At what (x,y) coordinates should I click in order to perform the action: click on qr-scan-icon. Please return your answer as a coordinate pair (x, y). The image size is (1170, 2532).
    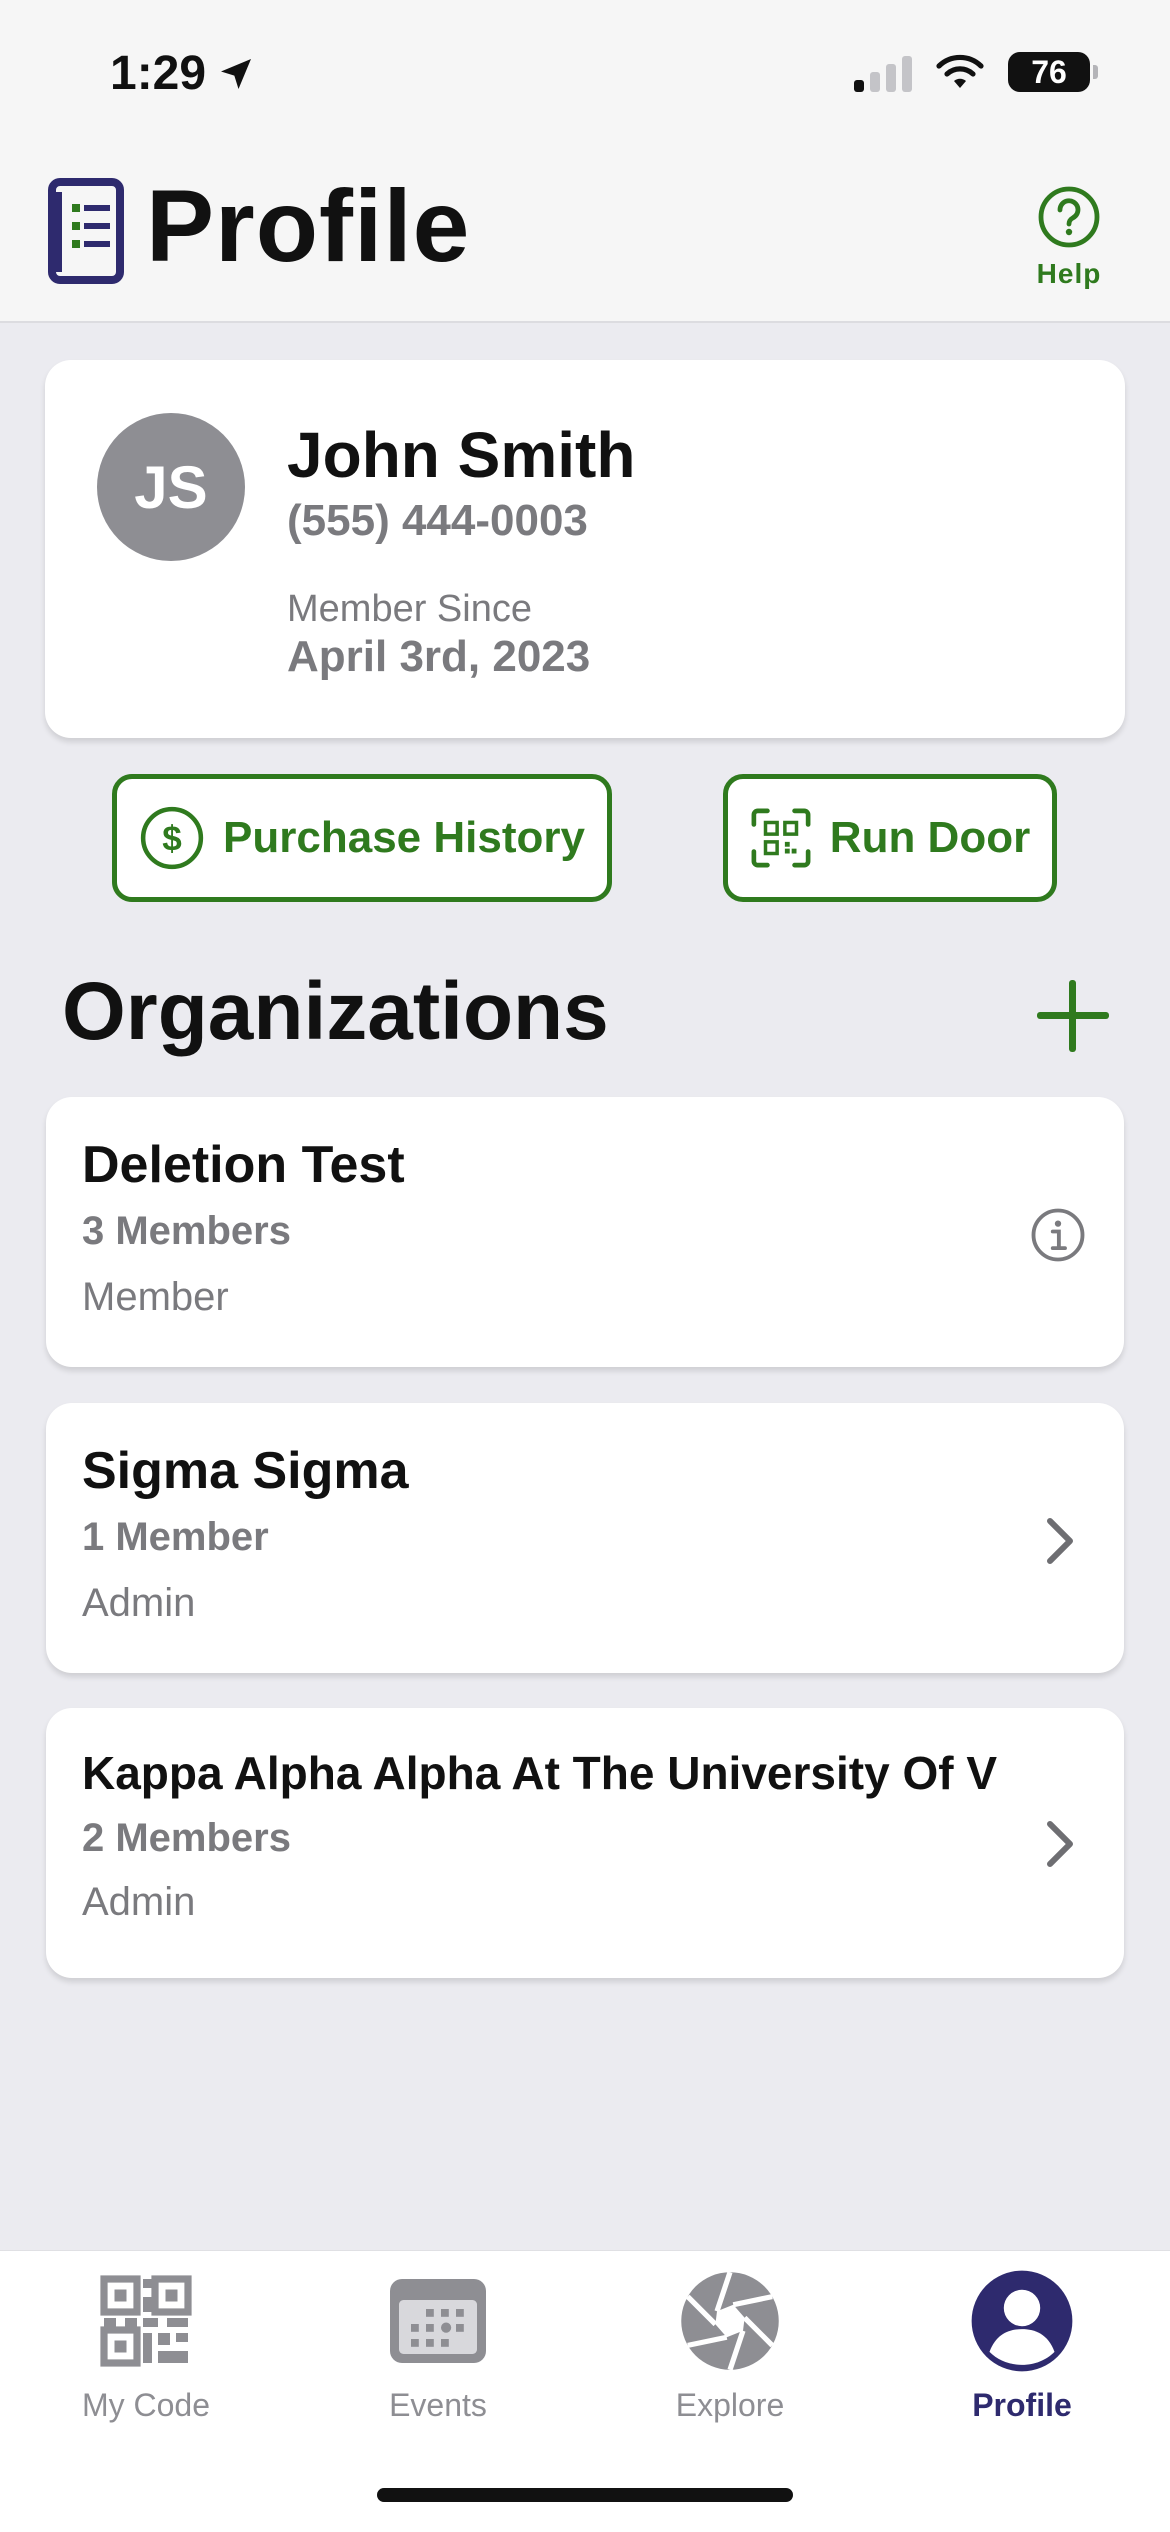
    Looking at the image, I should click on (781, 838).